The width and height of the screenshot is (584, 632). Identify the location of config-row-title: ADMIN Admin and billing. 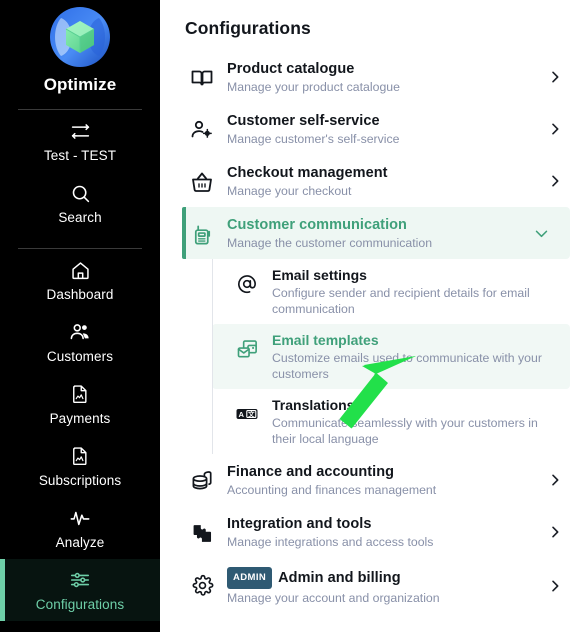
(386, 578).